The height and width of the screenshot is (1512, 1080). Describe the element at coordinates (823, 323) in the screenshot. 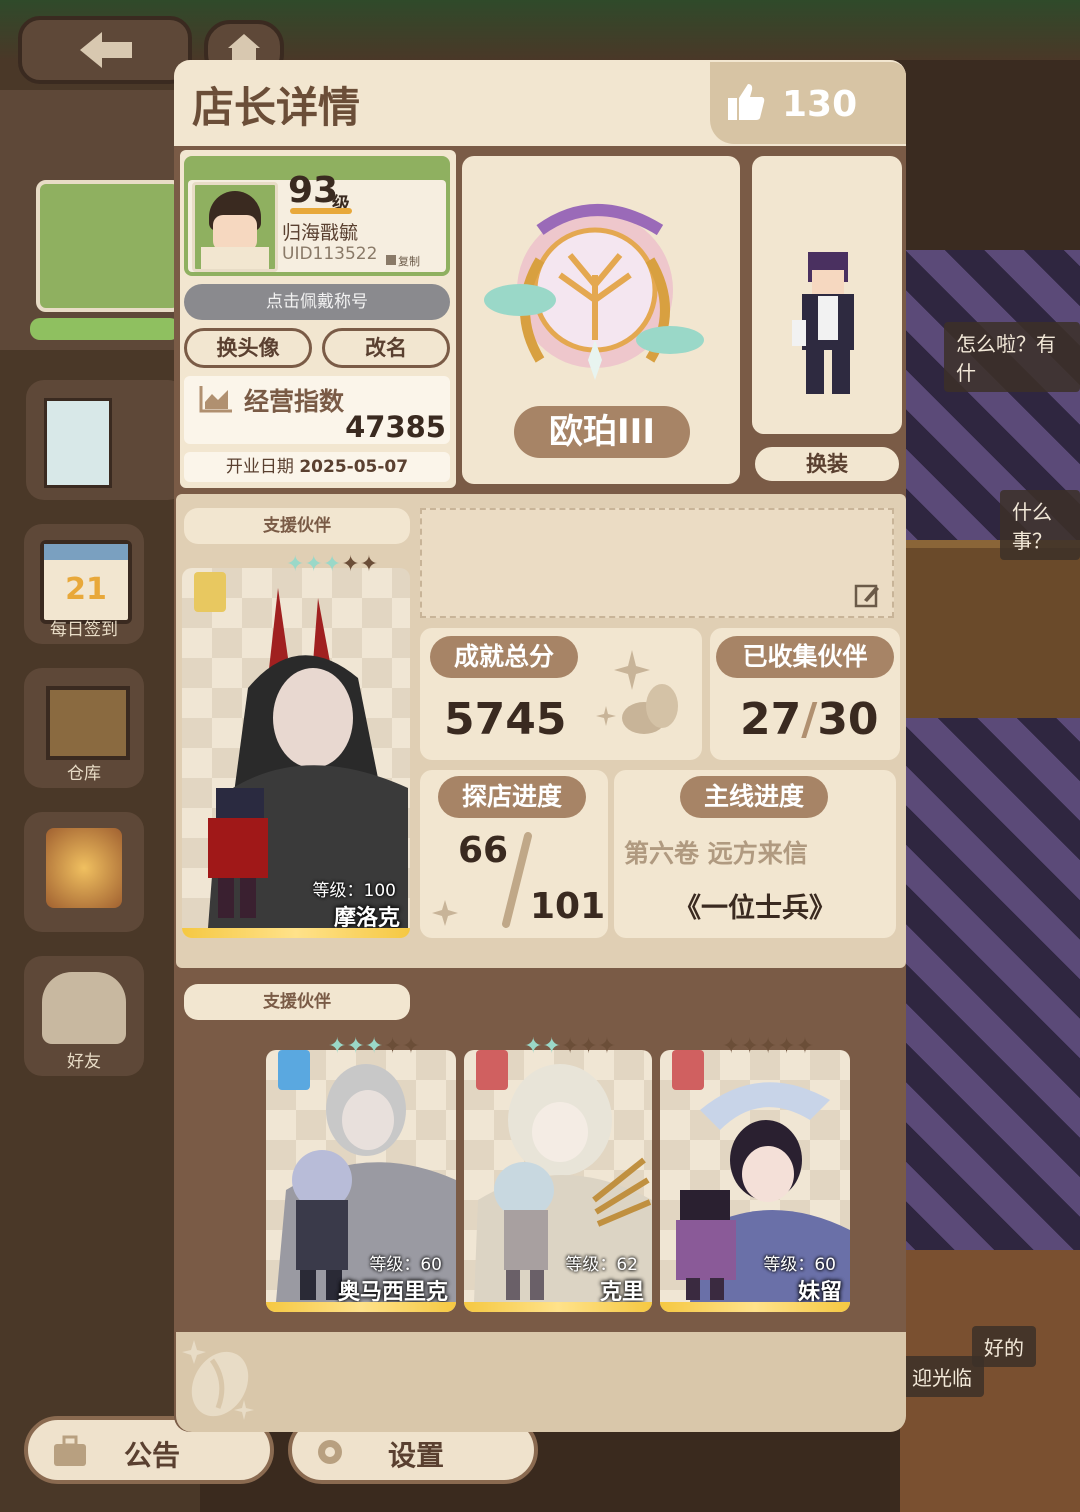

I see `pixel-character-sprite` at that location.